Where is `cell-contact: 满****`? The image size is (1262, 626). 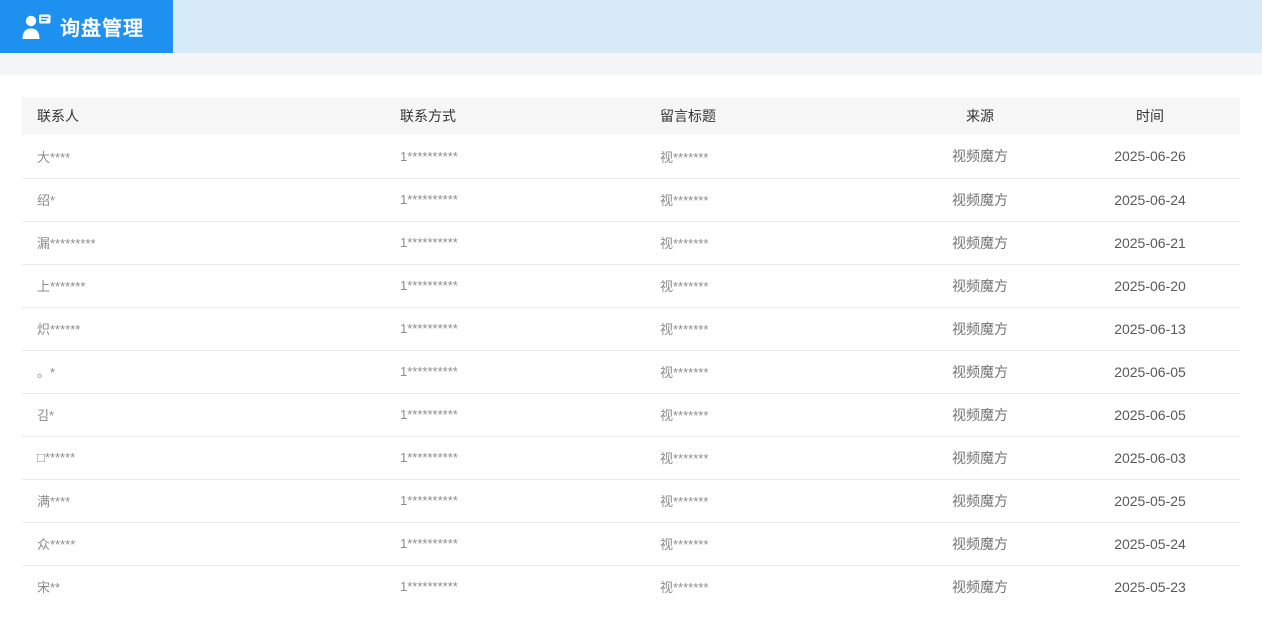
cell-contact: 满**** is located at coordinates (54, 501).